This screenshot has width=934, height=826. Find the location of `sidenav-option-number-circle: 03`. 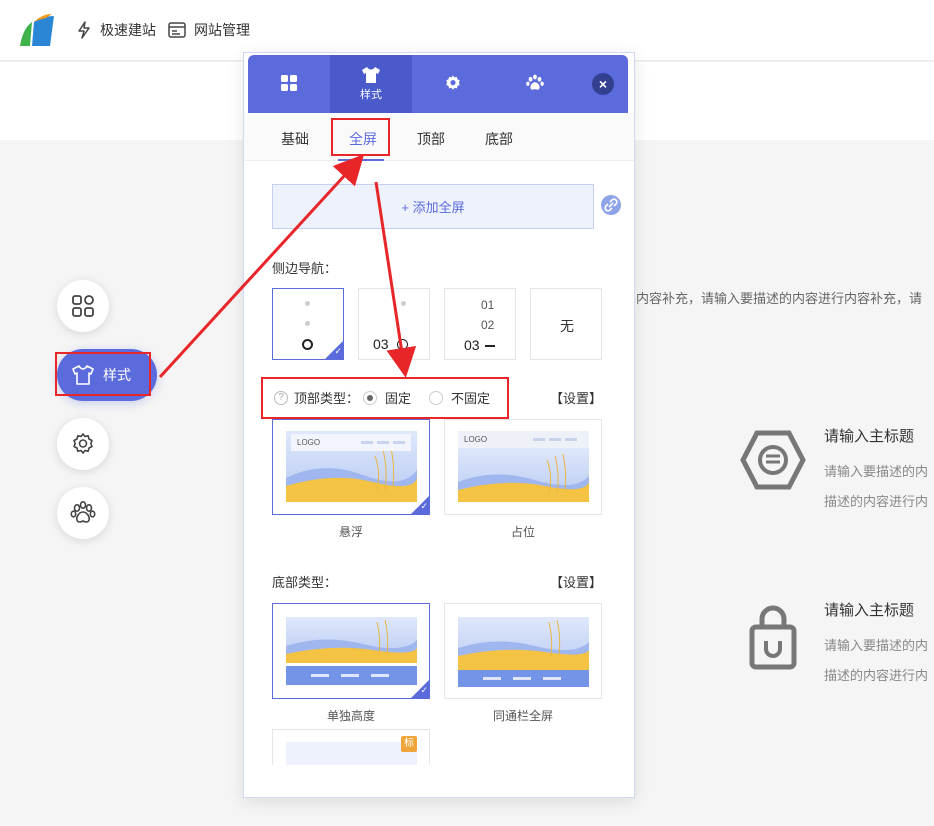

sidenav-option-number-circle: 03 is located at coordinates (394, 324).